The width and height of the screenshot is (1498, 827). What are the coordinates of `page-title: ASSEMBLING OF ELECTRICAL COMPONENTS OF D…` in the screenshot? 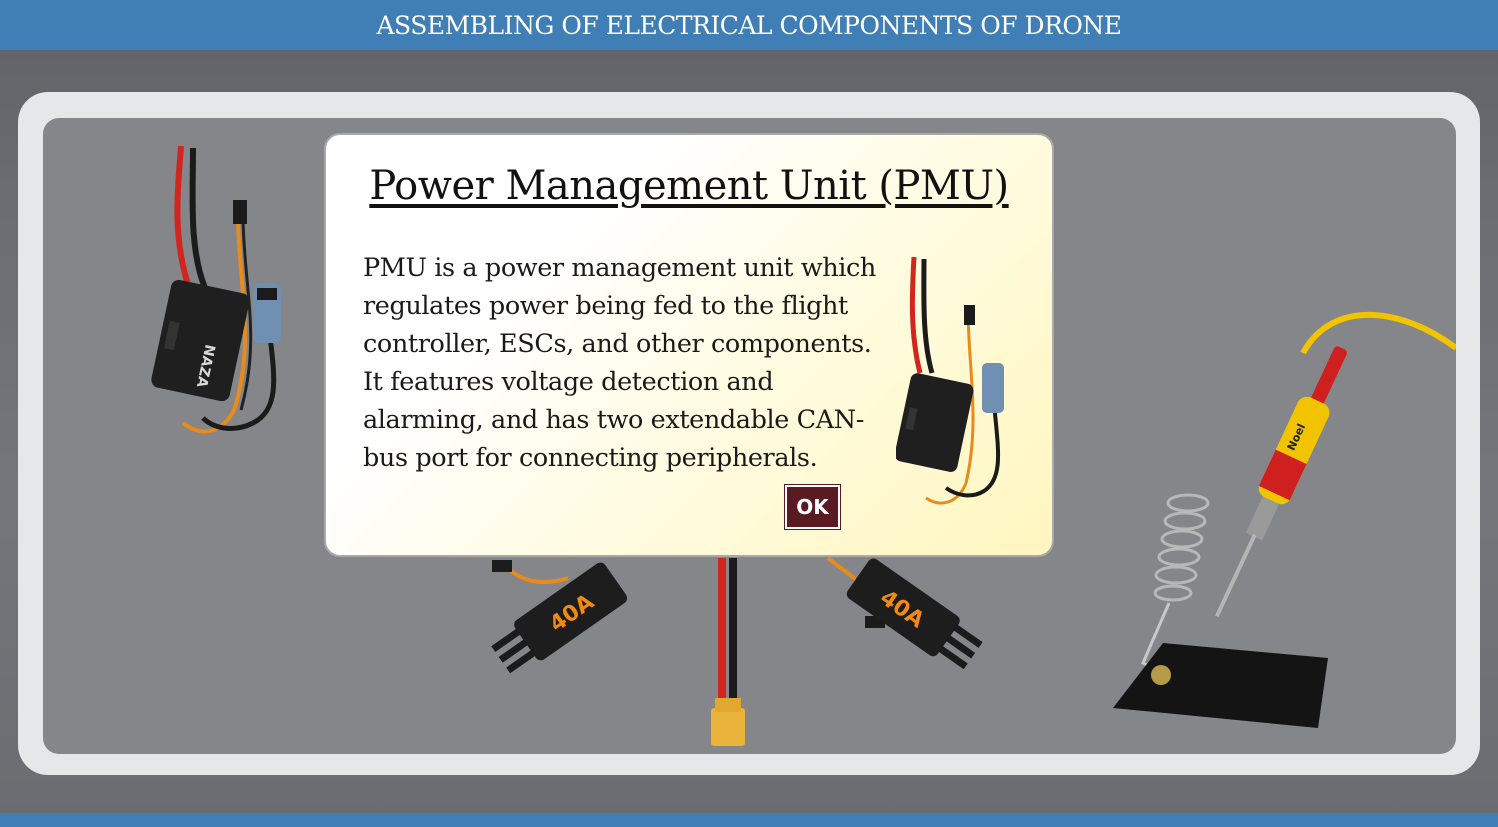 It's located at (749, 25).